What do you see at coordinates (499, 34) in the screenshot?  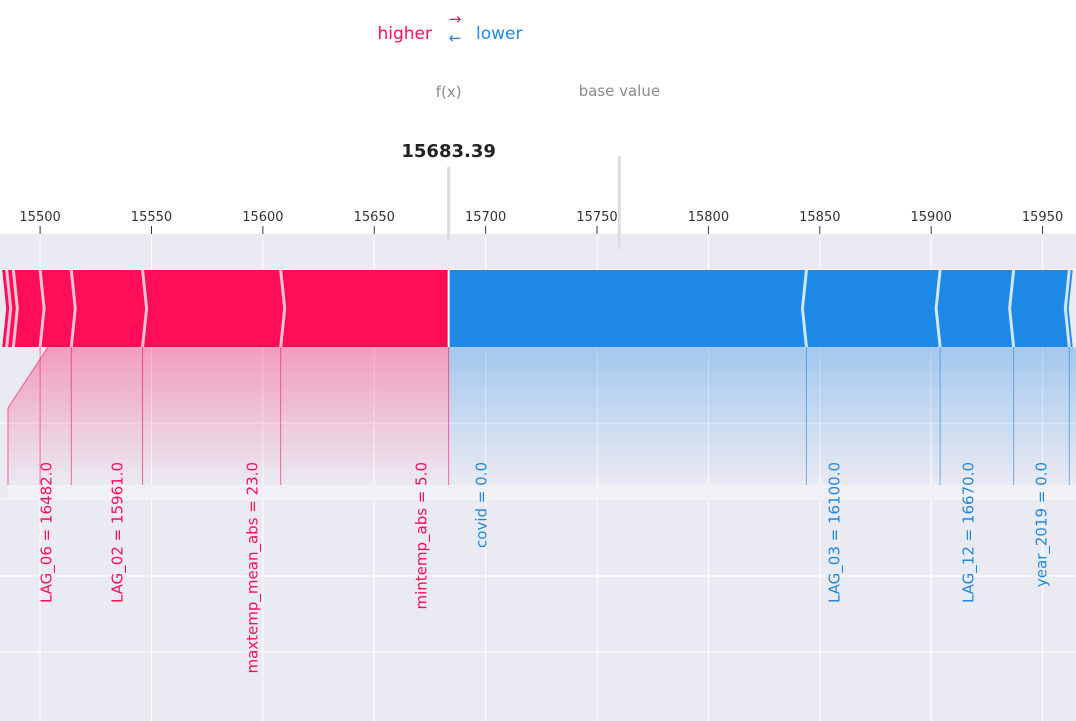 I see `legend-lower: lower` at bounding box center [499, 34].